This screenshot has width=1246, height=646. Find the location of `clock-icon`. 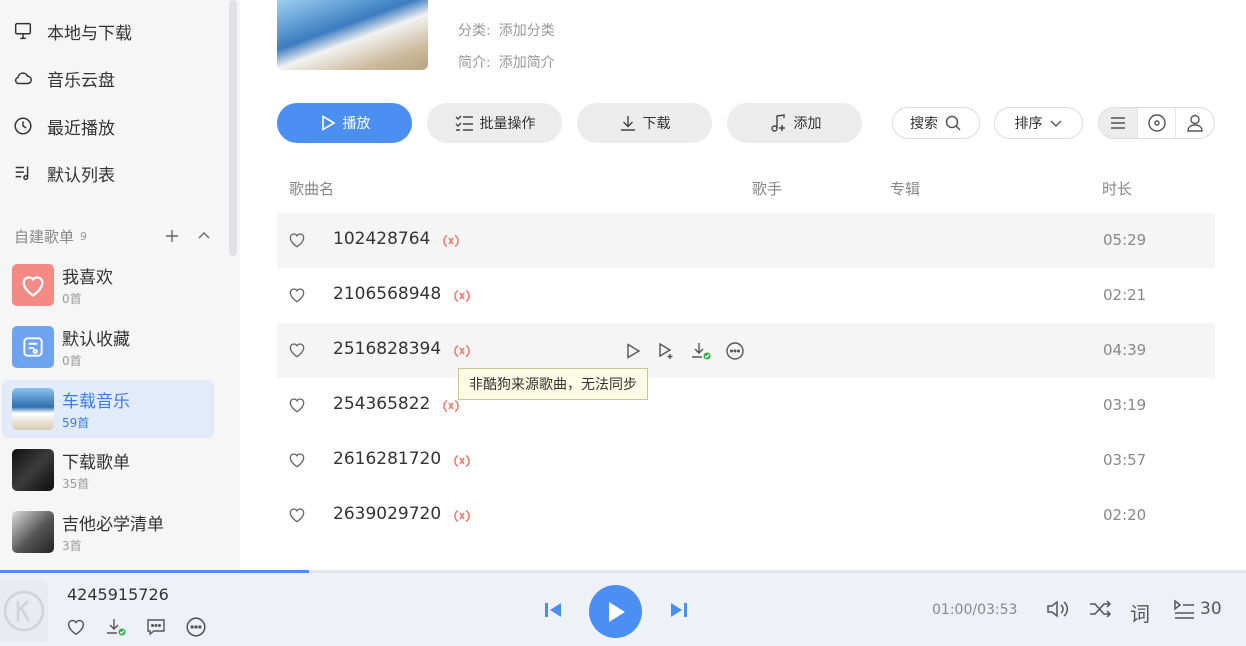

clock-icon is located at coordinates (23, 126).